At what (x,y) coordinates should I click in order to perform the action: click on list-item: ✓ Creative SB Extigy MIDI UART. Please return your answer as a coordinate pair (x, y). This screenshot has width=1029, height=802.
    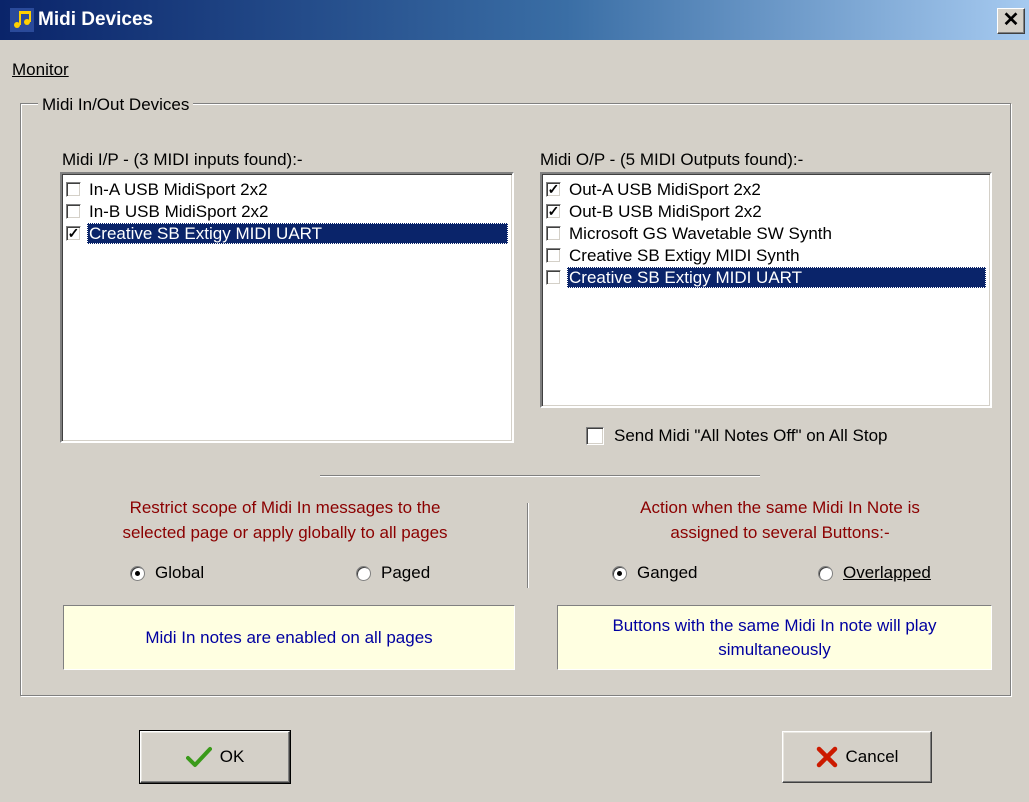
    Looking at the image, I should click on (287, 233).